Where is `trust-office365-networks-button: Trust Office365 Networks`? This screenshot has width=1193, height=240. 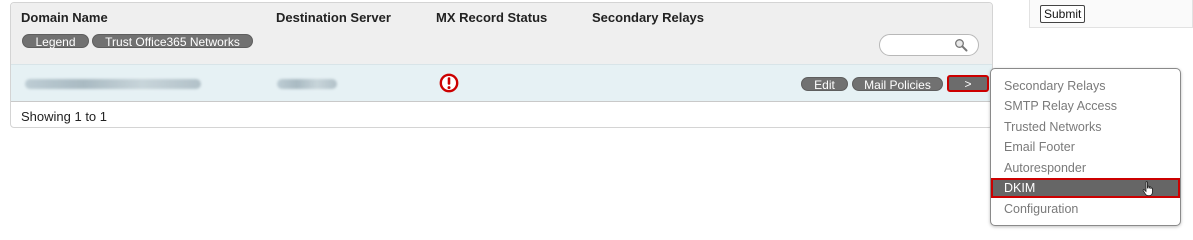
trust-office365-networks-button: Trust Office365 Networks is located at coordinates (172, 41).